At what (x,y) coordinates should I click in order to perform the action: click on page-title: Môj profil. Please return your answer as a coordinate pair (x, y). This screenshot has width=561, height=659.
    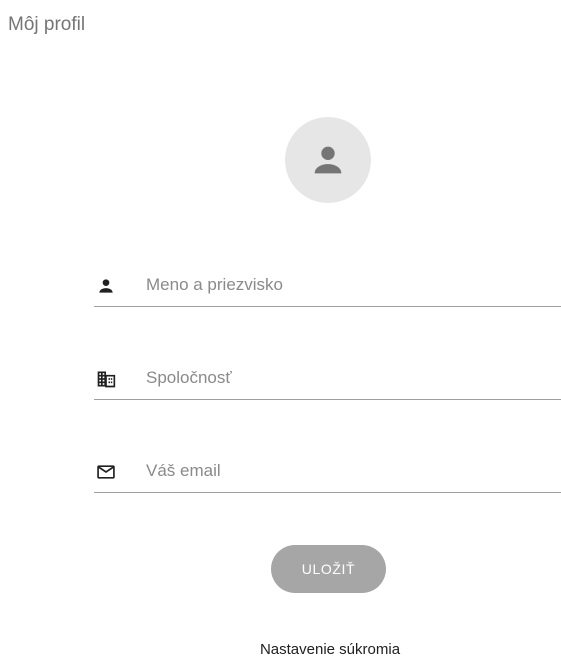
    Looking at the image, I should click on (47, 24).